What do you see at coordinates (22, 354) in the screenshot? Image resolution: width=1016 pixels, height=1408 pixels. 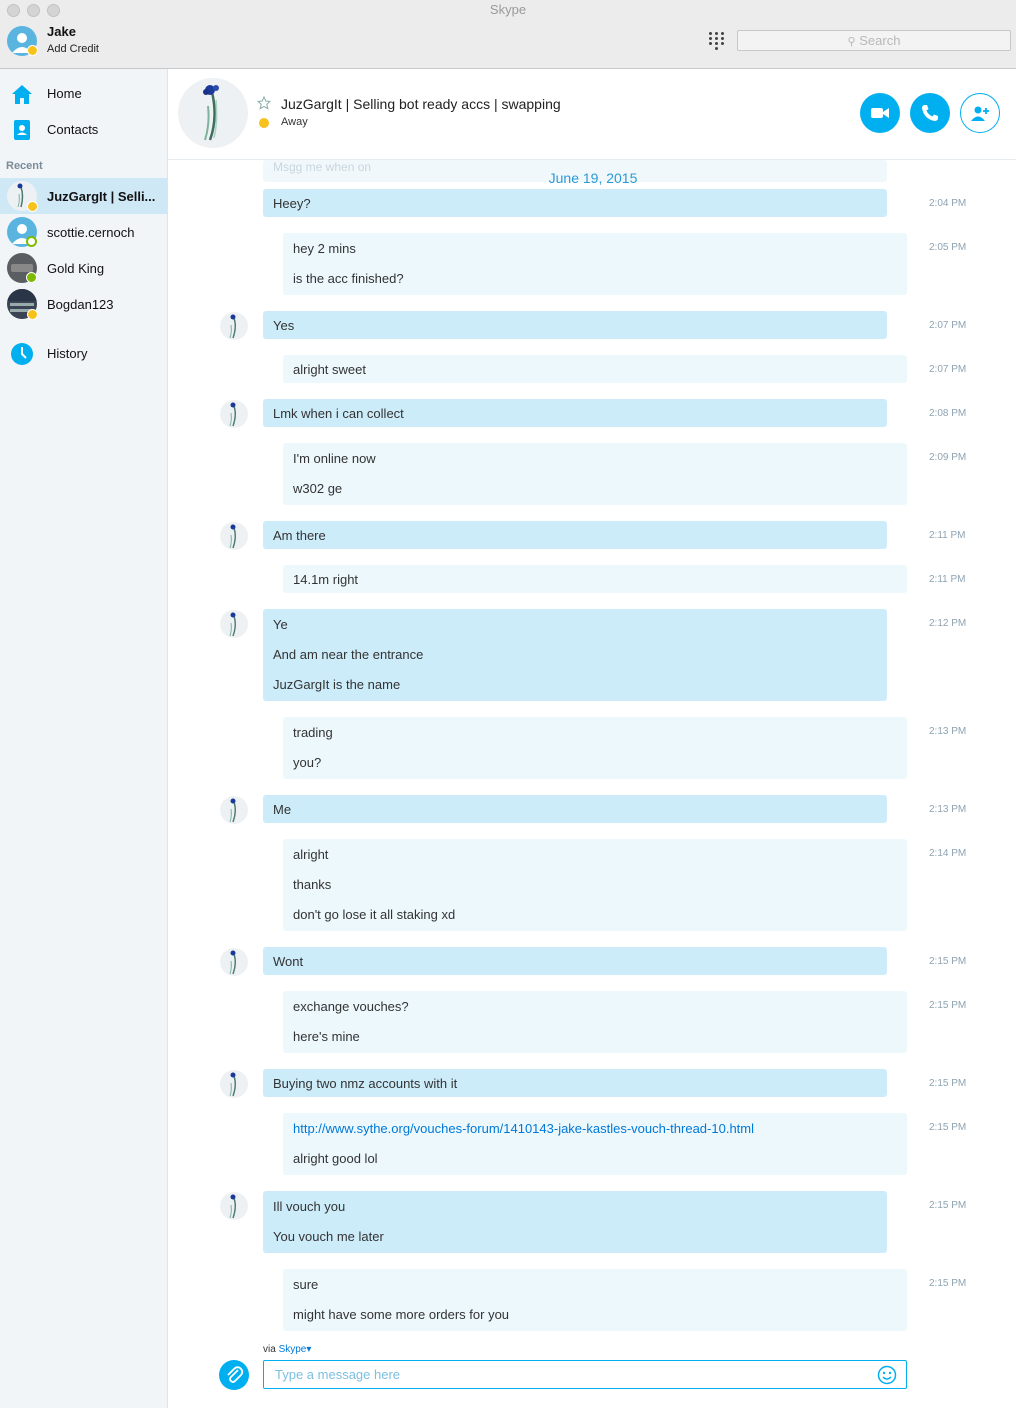 I see `clock-icon` at bounding box center [22, 354].